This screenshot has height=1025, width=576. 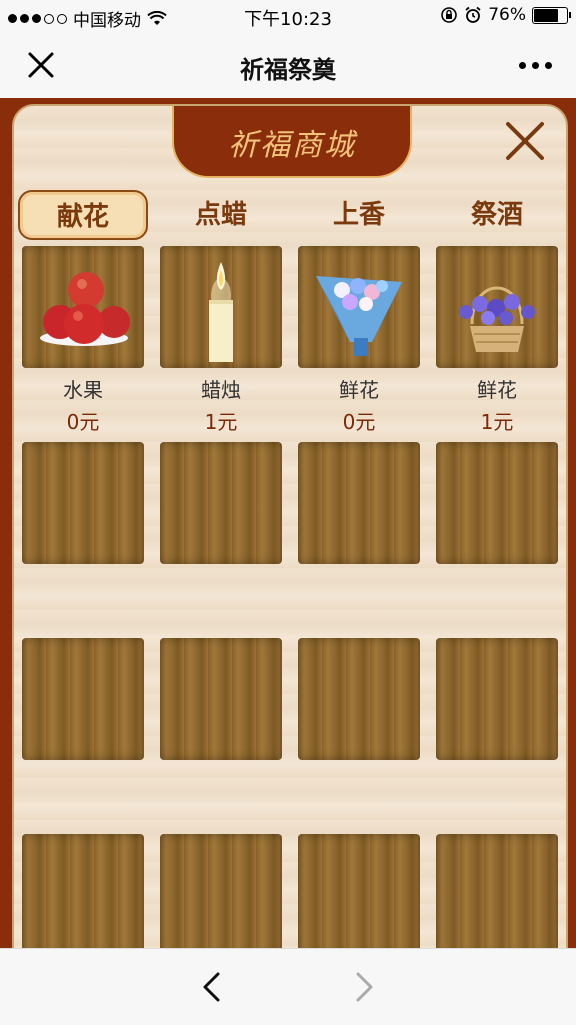 I want to click on battery-percent: 76%, so click(x=507, y=15).